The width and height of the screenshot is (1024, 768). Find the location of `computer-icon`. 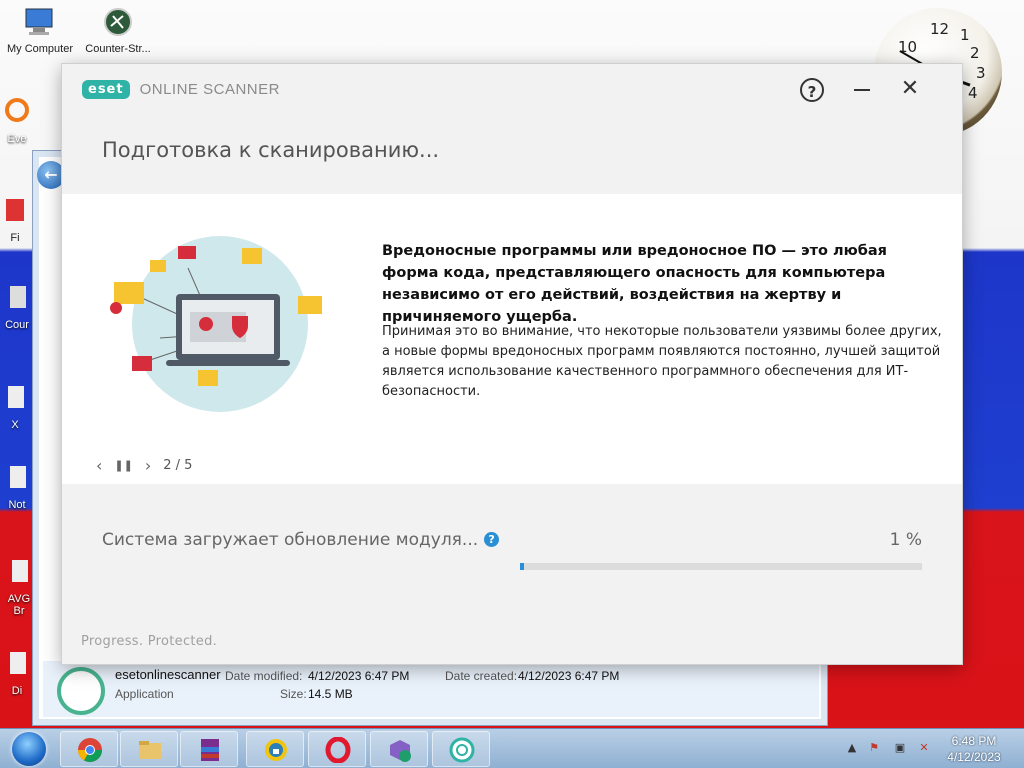

computer-icon is located at coordinates (39, 21).